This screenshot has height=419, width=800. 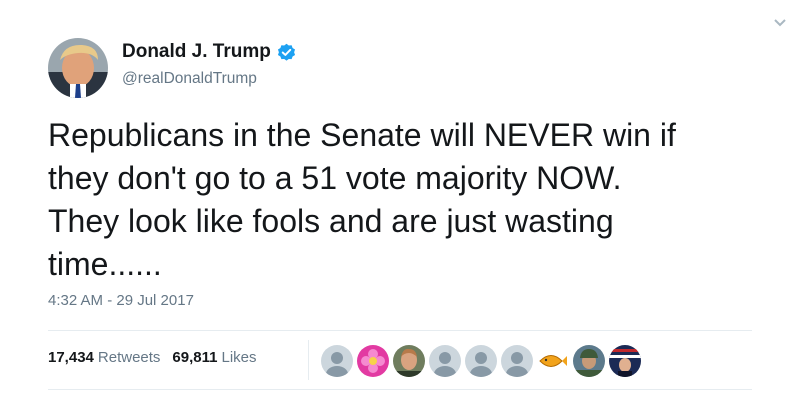 I want to click on likes-label: Likes, so click(x=239, y=357).